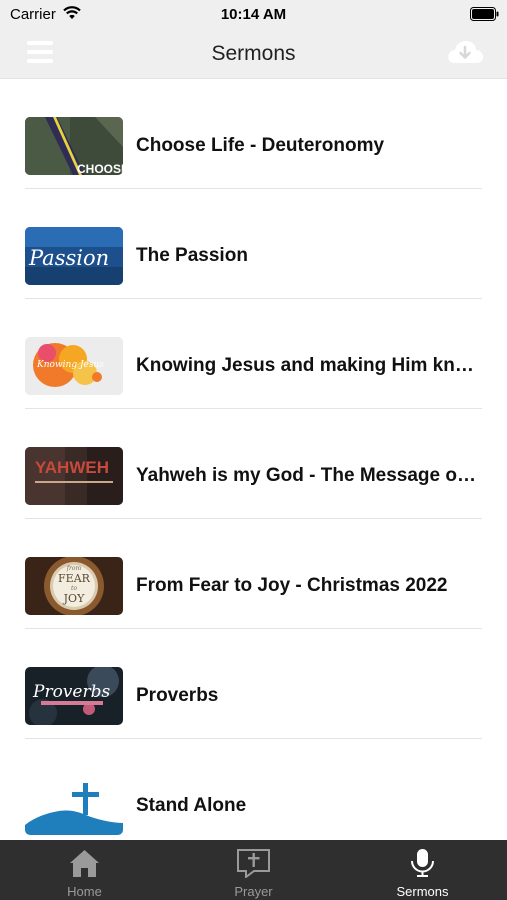 The height and width of the screenshot is (900, 507). What do you see at coordinates (253, 134) in the screenshot?
I see `sermon-row-choose-life: CHOOSE Choose Life - Deuteronomy` at bounding box center [253, 134].